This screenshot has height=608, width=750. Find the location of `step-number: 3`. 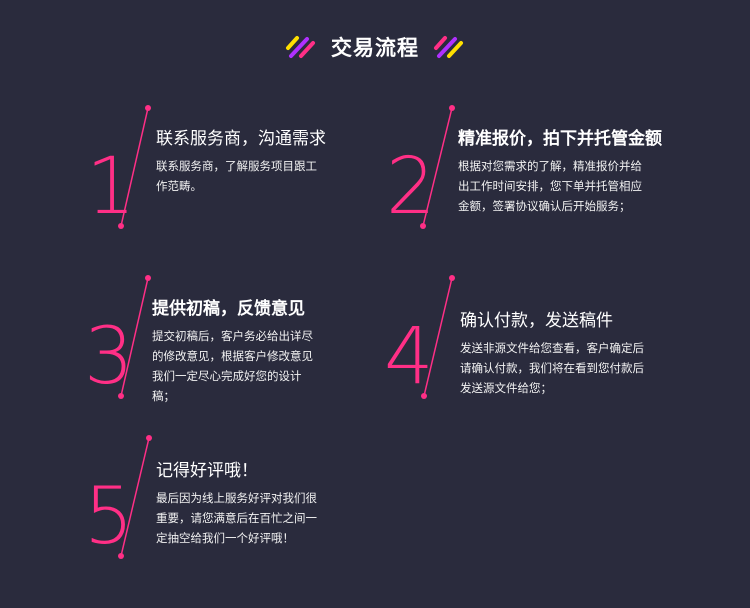

step-number: 3 is located at coordinates (109, 357).